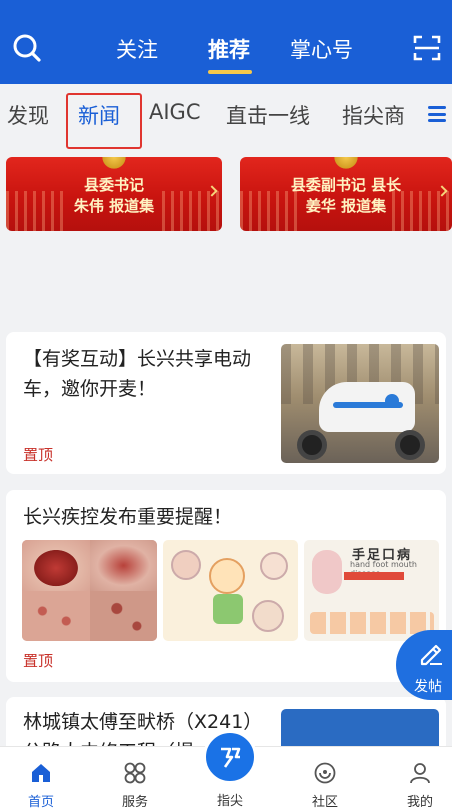 Image resolution: width=452 pixels, height=808 pixels. What do you see at coordinates (346, 206) in the screenshot?
I see `banner-subtitle: 姜华 报道集` at bounding box center [346, 206].